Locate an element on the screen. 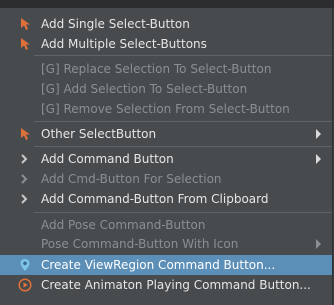  menu-item-add-multiple-select-buttons: Add Multiple Select-Buttons is located at coordinates (166, 44).